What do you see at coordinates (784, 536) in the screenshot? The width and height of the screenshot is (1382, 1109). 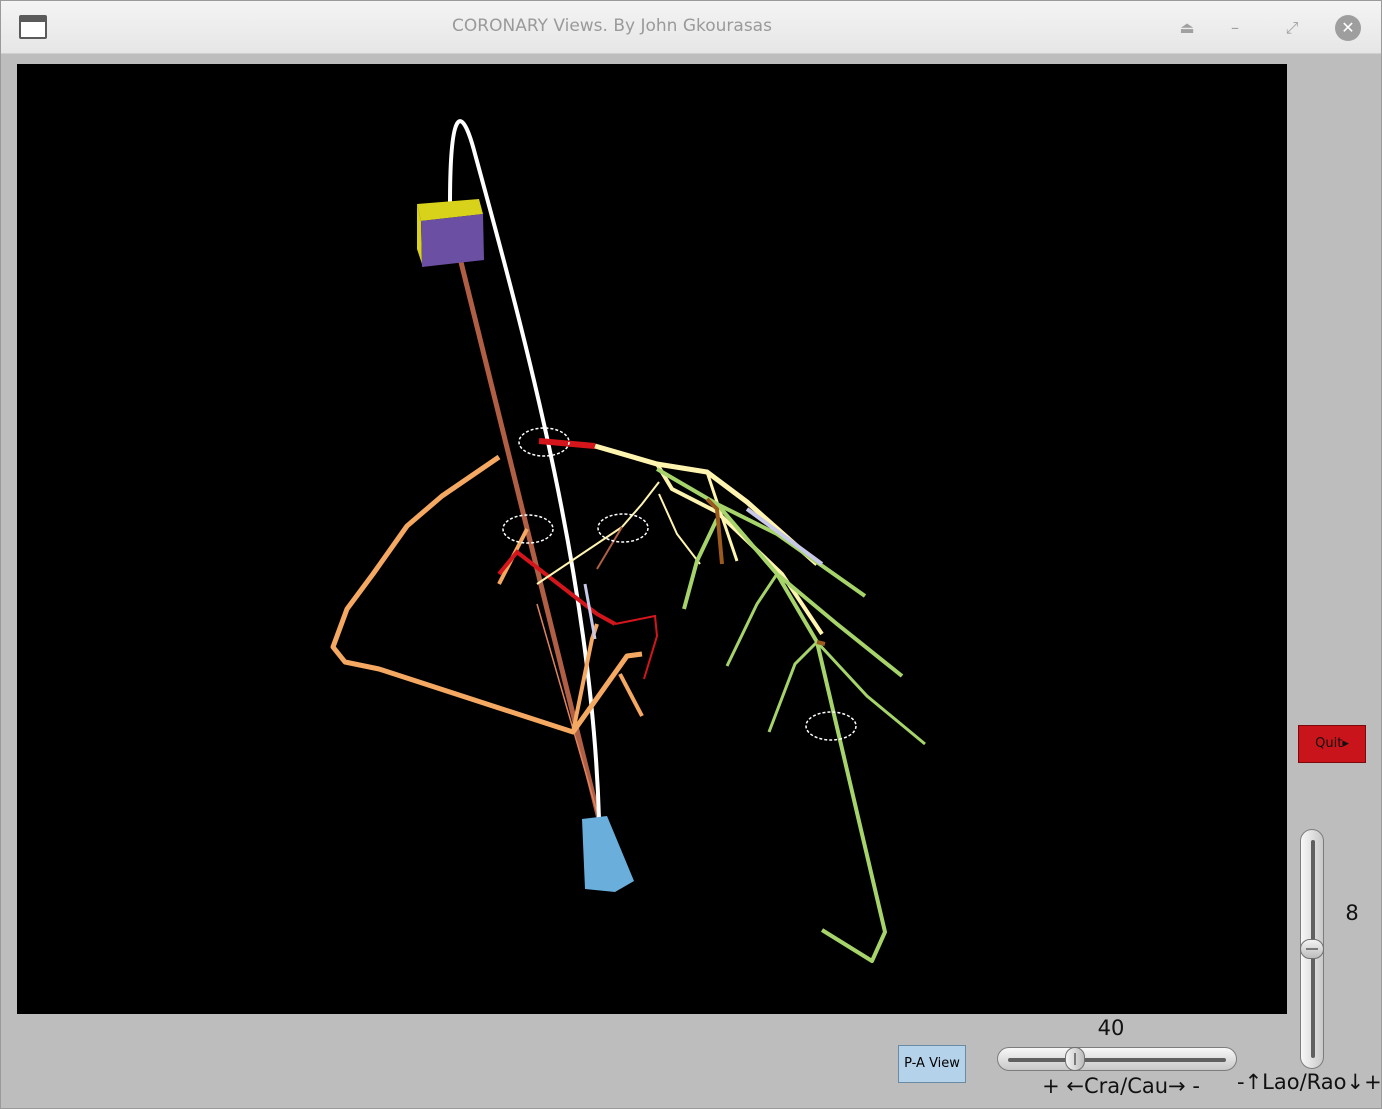 I see `lad-lilac-branch` at bounding box center [784, 536].